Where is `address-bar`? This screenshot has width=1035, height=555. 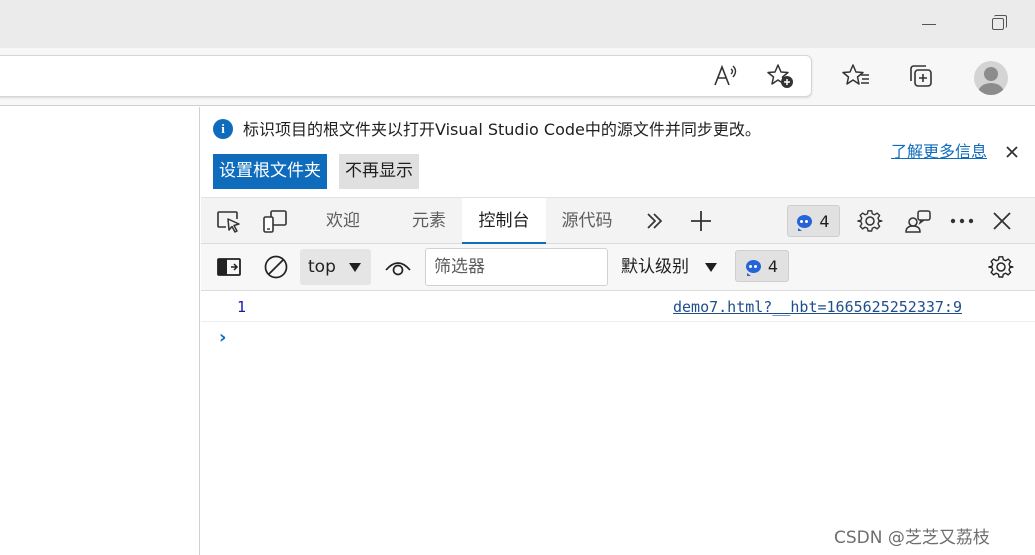 address-bar is located at coordinates (406, 76).